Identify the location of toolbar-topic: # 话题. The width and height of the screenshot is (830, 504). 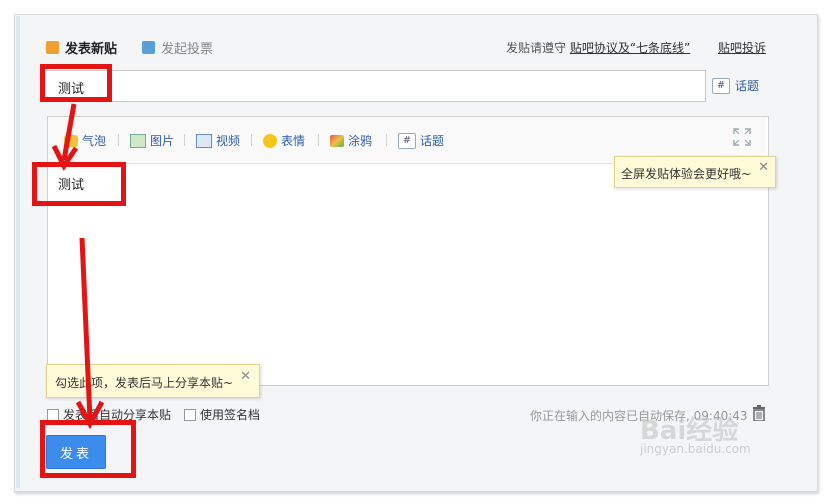
(421, 140).